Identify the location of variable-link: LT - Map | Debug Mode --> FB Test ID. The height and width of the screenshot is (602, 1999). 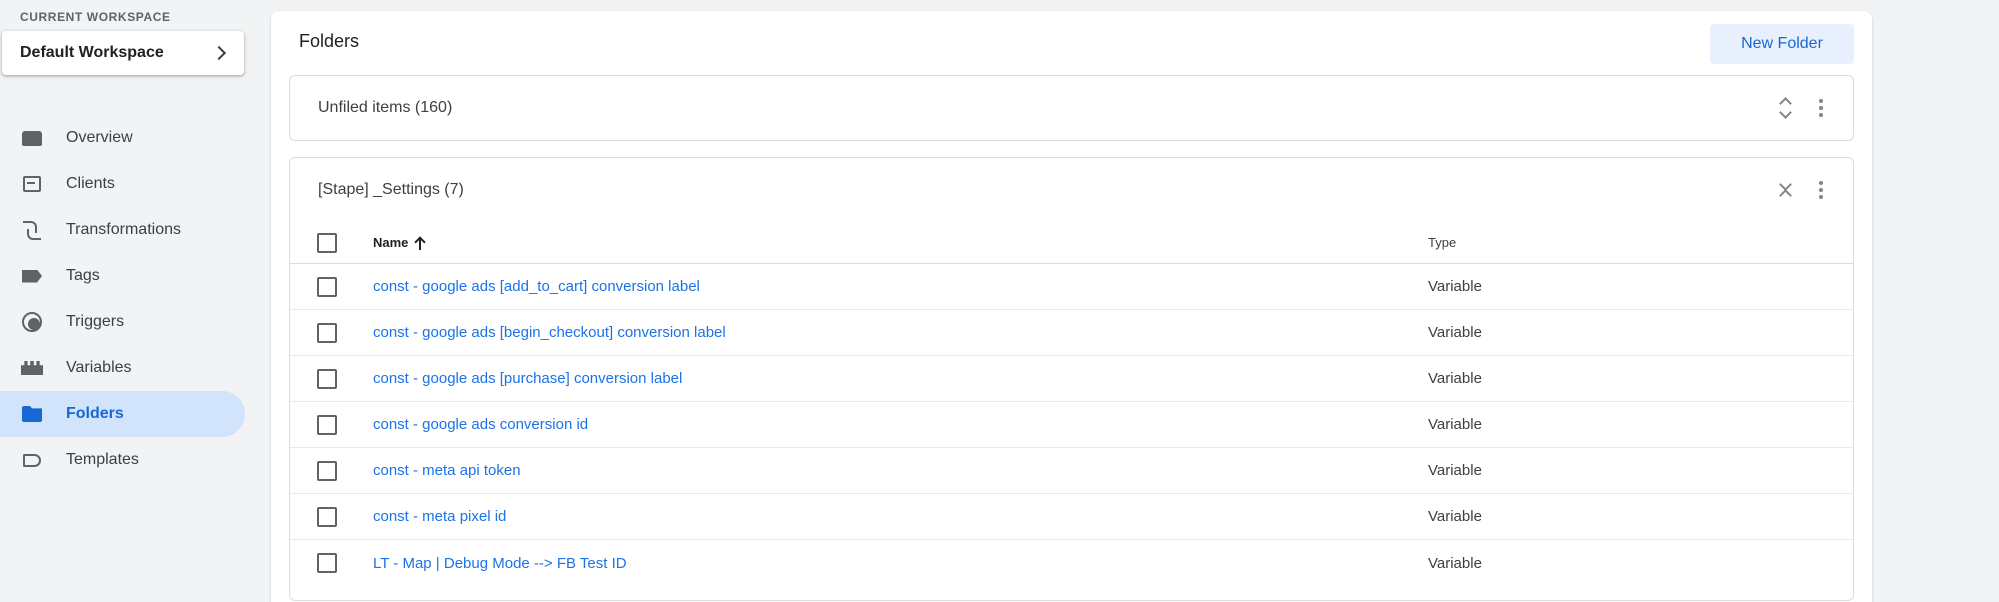
(500, 563).